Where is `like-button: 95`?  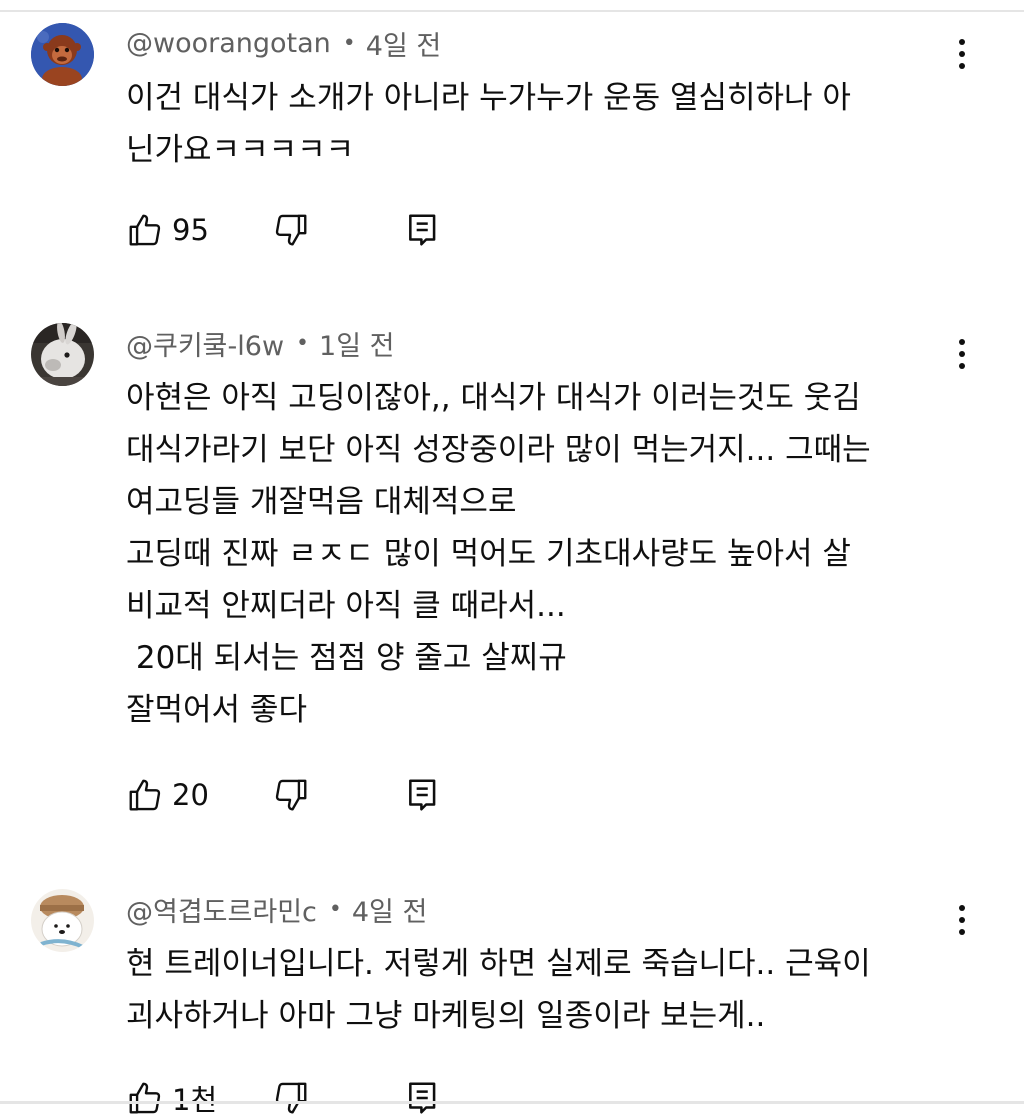
like-button: 95 is located at coordinates (167, 230).